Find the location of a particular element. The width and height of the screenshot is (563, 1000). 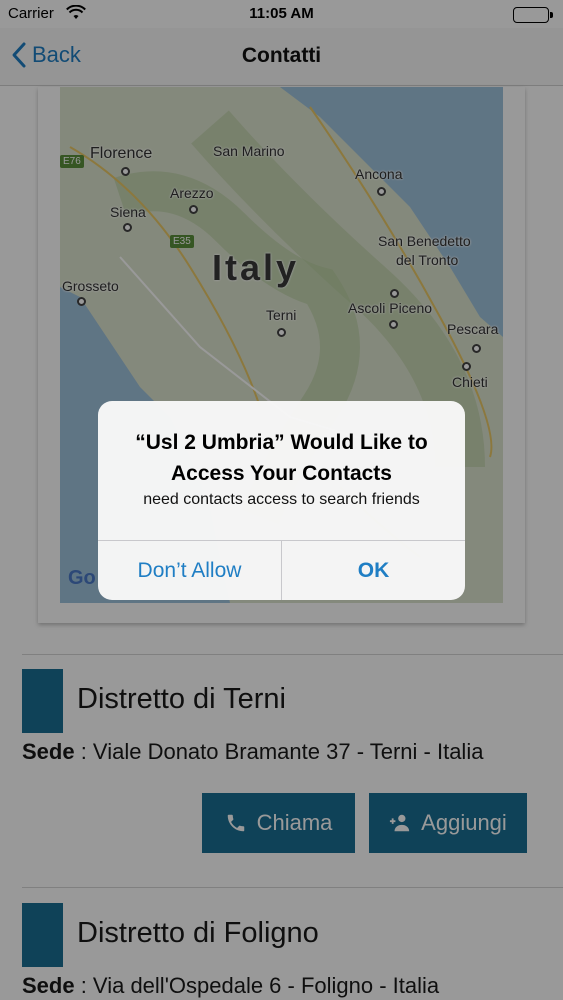

alert-message: need contacts access to search friends is located at coordinates (281, 499).